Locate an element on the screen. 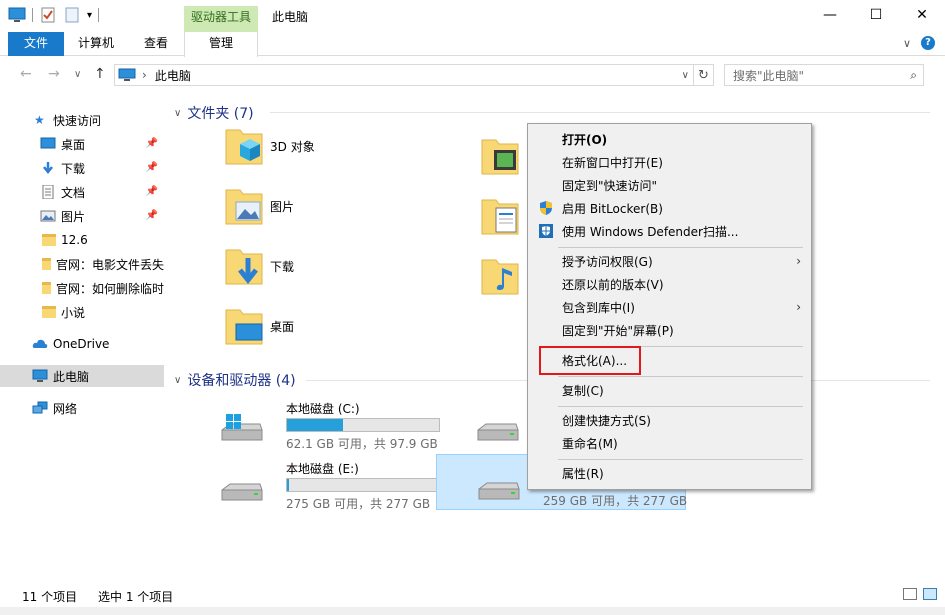 The image size is (945, 615). folder-label: 桌面 is located at coordinates (282, 326).